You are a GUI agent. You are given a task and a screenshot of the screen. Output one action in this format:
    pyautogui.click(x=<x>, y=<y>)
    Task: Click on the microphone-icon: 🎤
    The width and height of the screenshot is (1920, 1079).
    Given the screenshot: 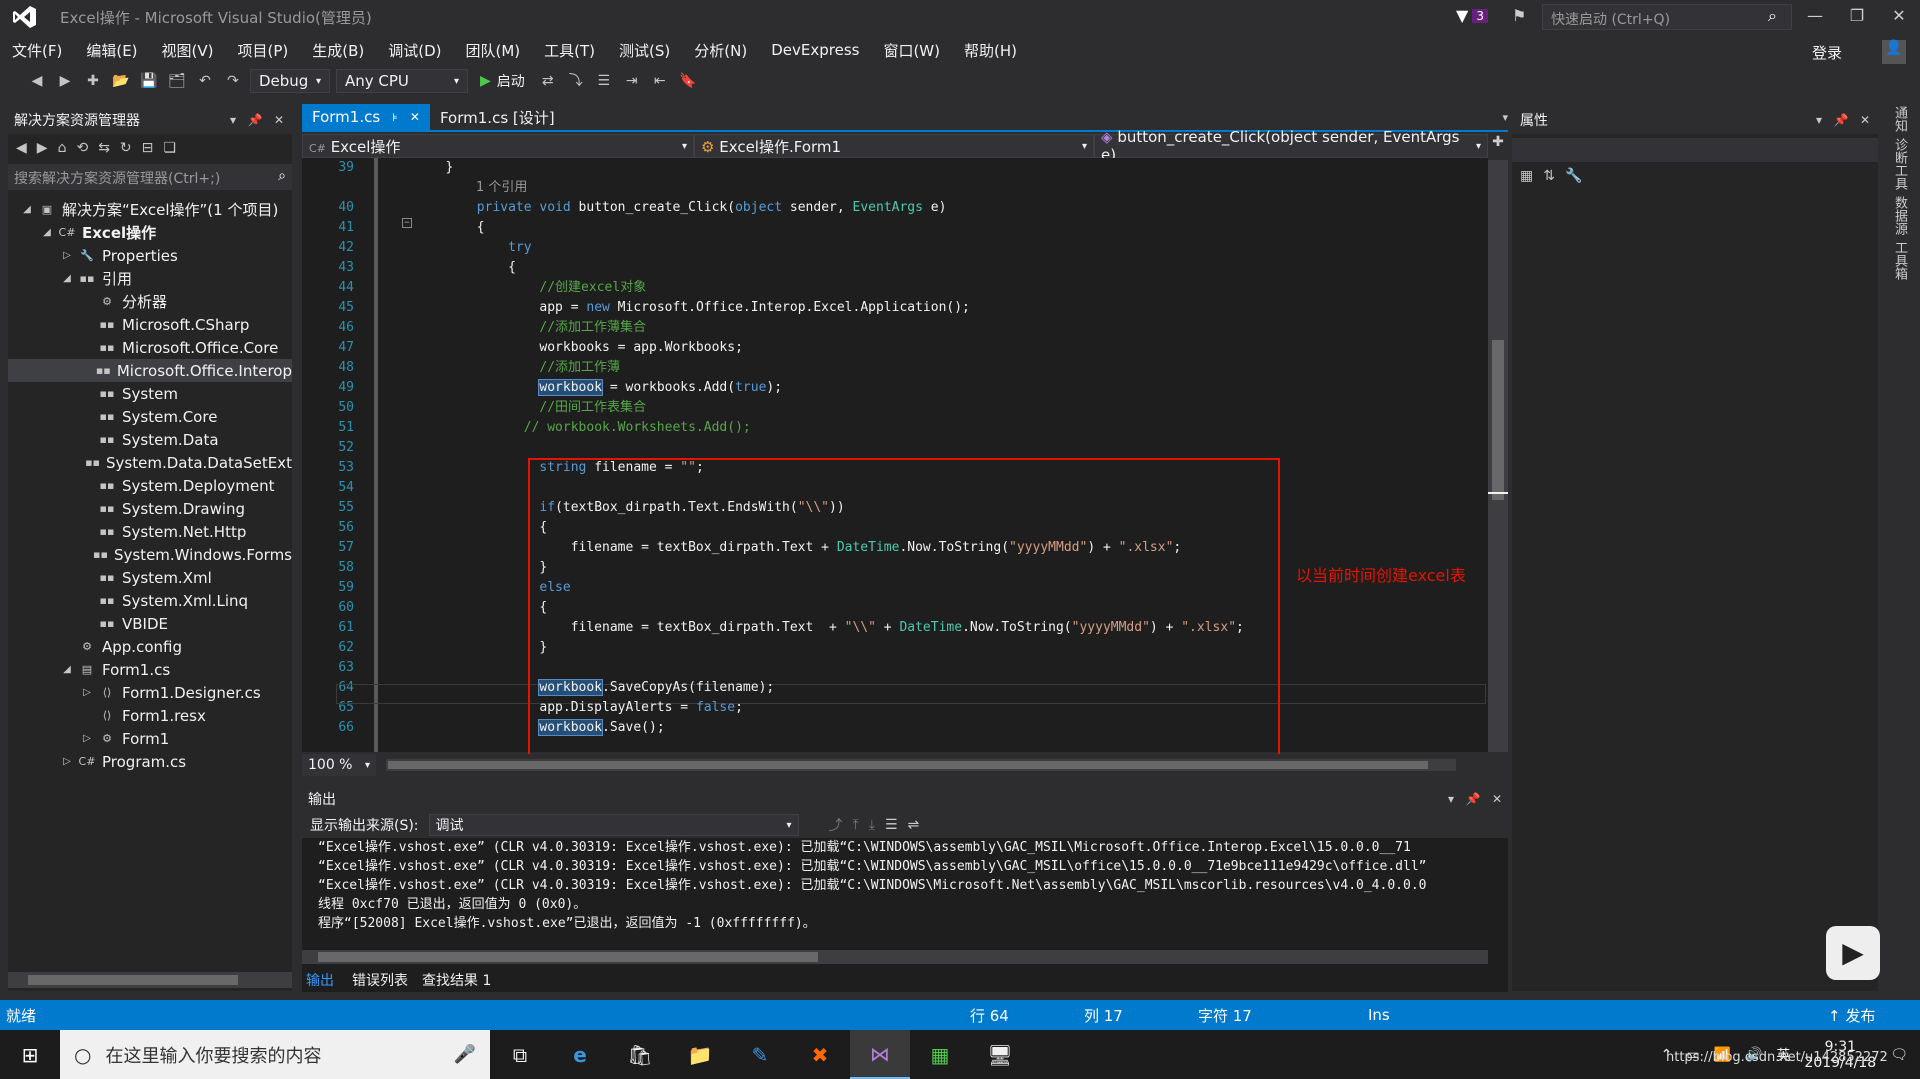 What is the action you would take?
    pyautogui.click(x=465, y=1054)
    